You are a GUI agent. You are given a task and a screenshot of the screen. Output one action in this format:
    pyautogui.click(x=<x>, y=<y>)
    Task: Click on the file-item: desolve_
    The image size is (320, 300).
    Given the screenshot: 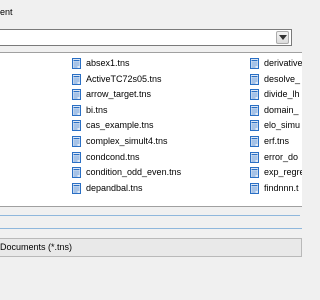 What is the action you would take?
    pyautogui.click(x=276, y=79)
    